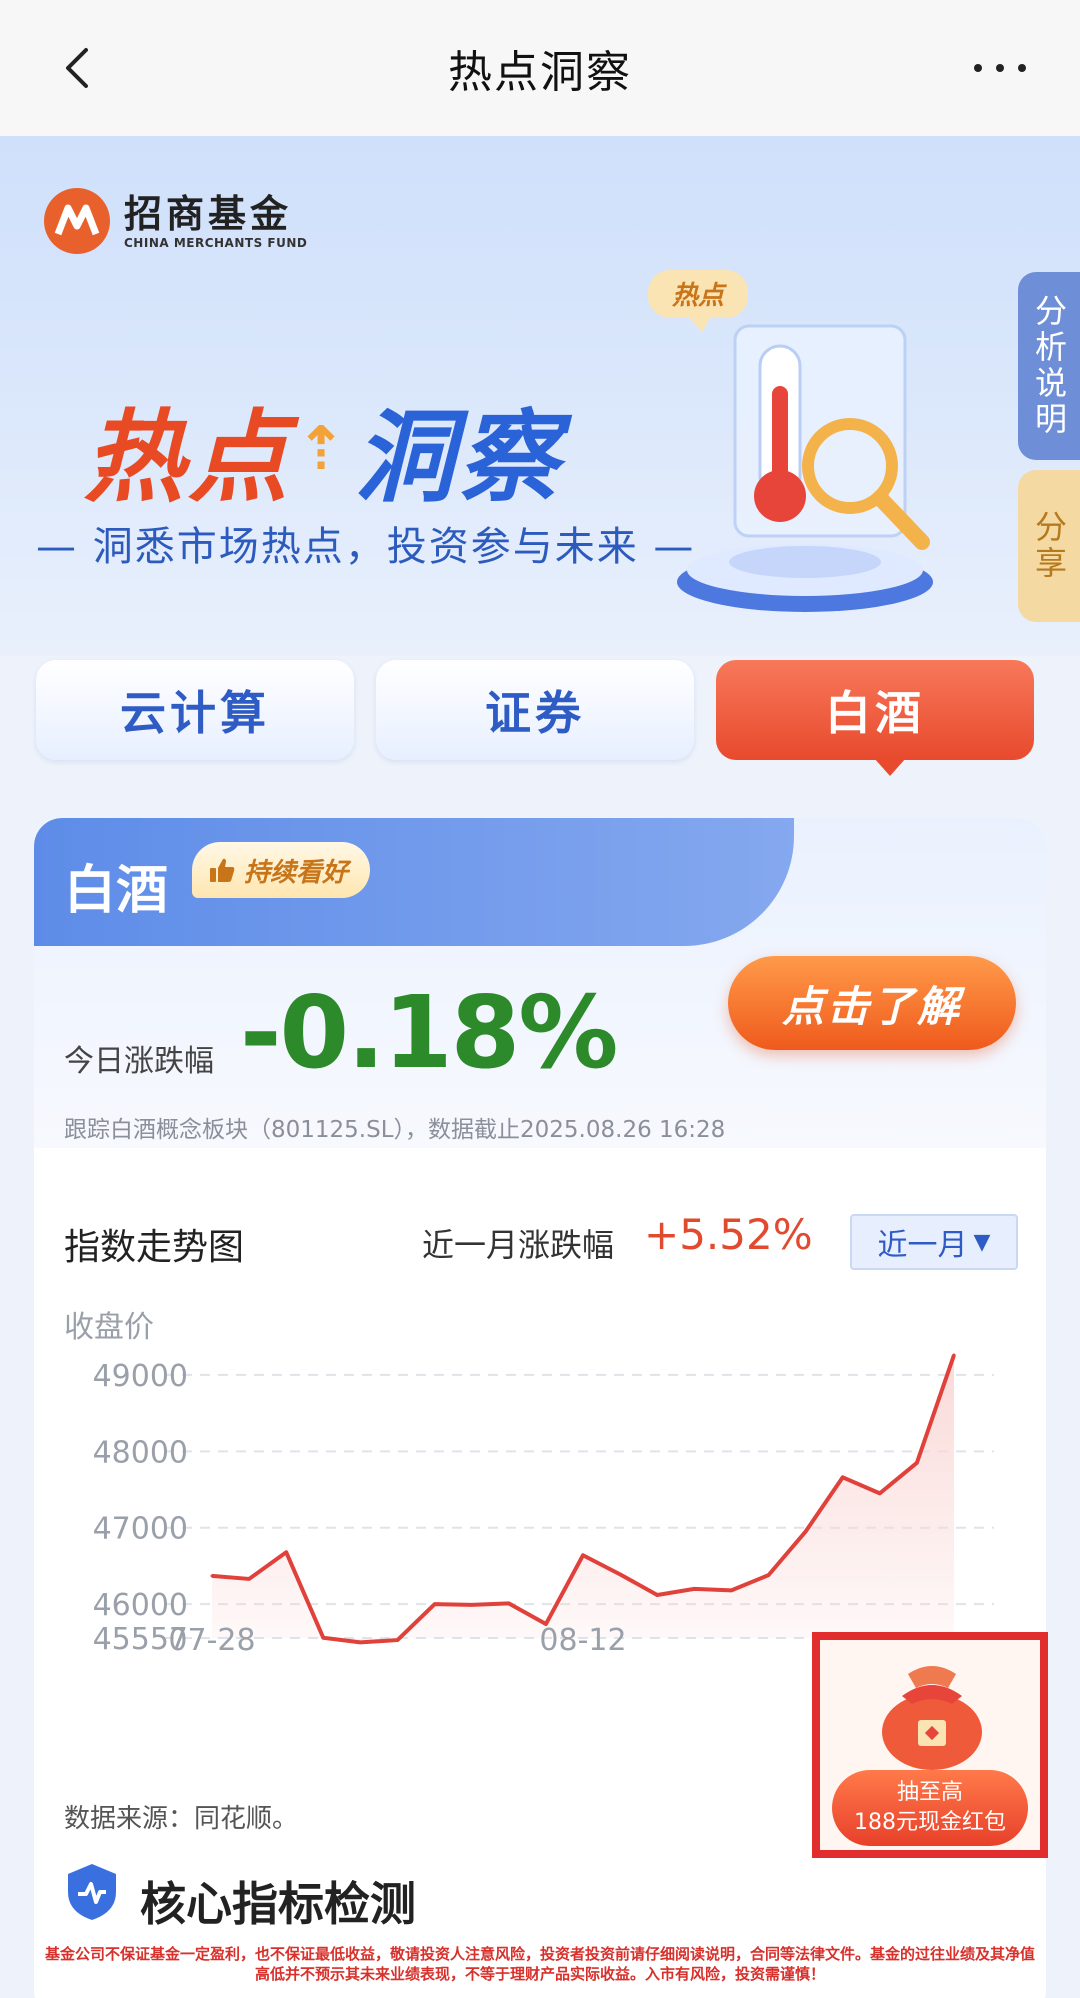  Describe the element at coordinates (583, 1499) in the screenshot. I see `price-area` at that location.